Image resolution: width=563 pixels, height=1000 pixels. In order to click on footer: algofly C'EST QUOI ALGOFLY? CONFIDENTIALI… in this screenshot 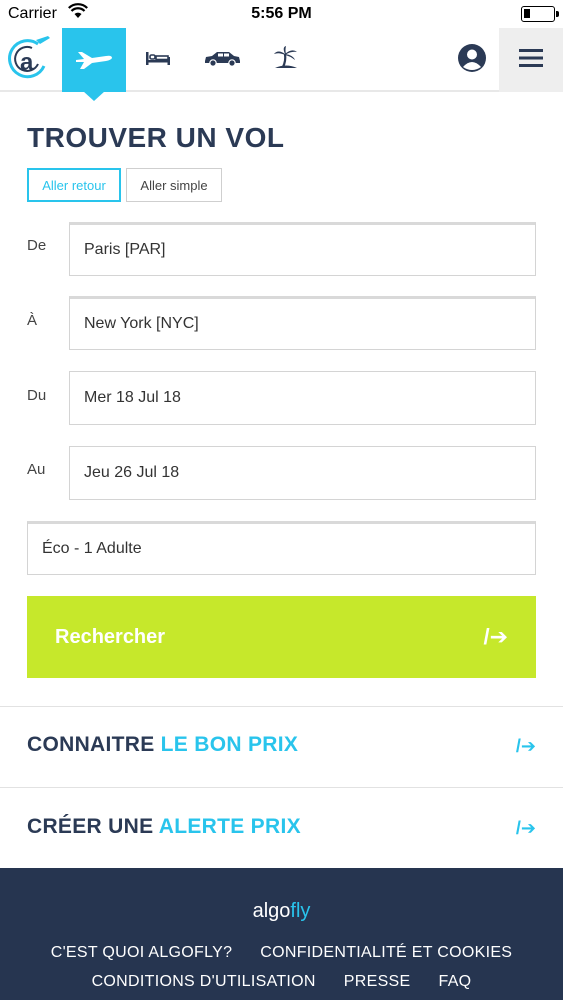, I will do `click(281, 934)`.